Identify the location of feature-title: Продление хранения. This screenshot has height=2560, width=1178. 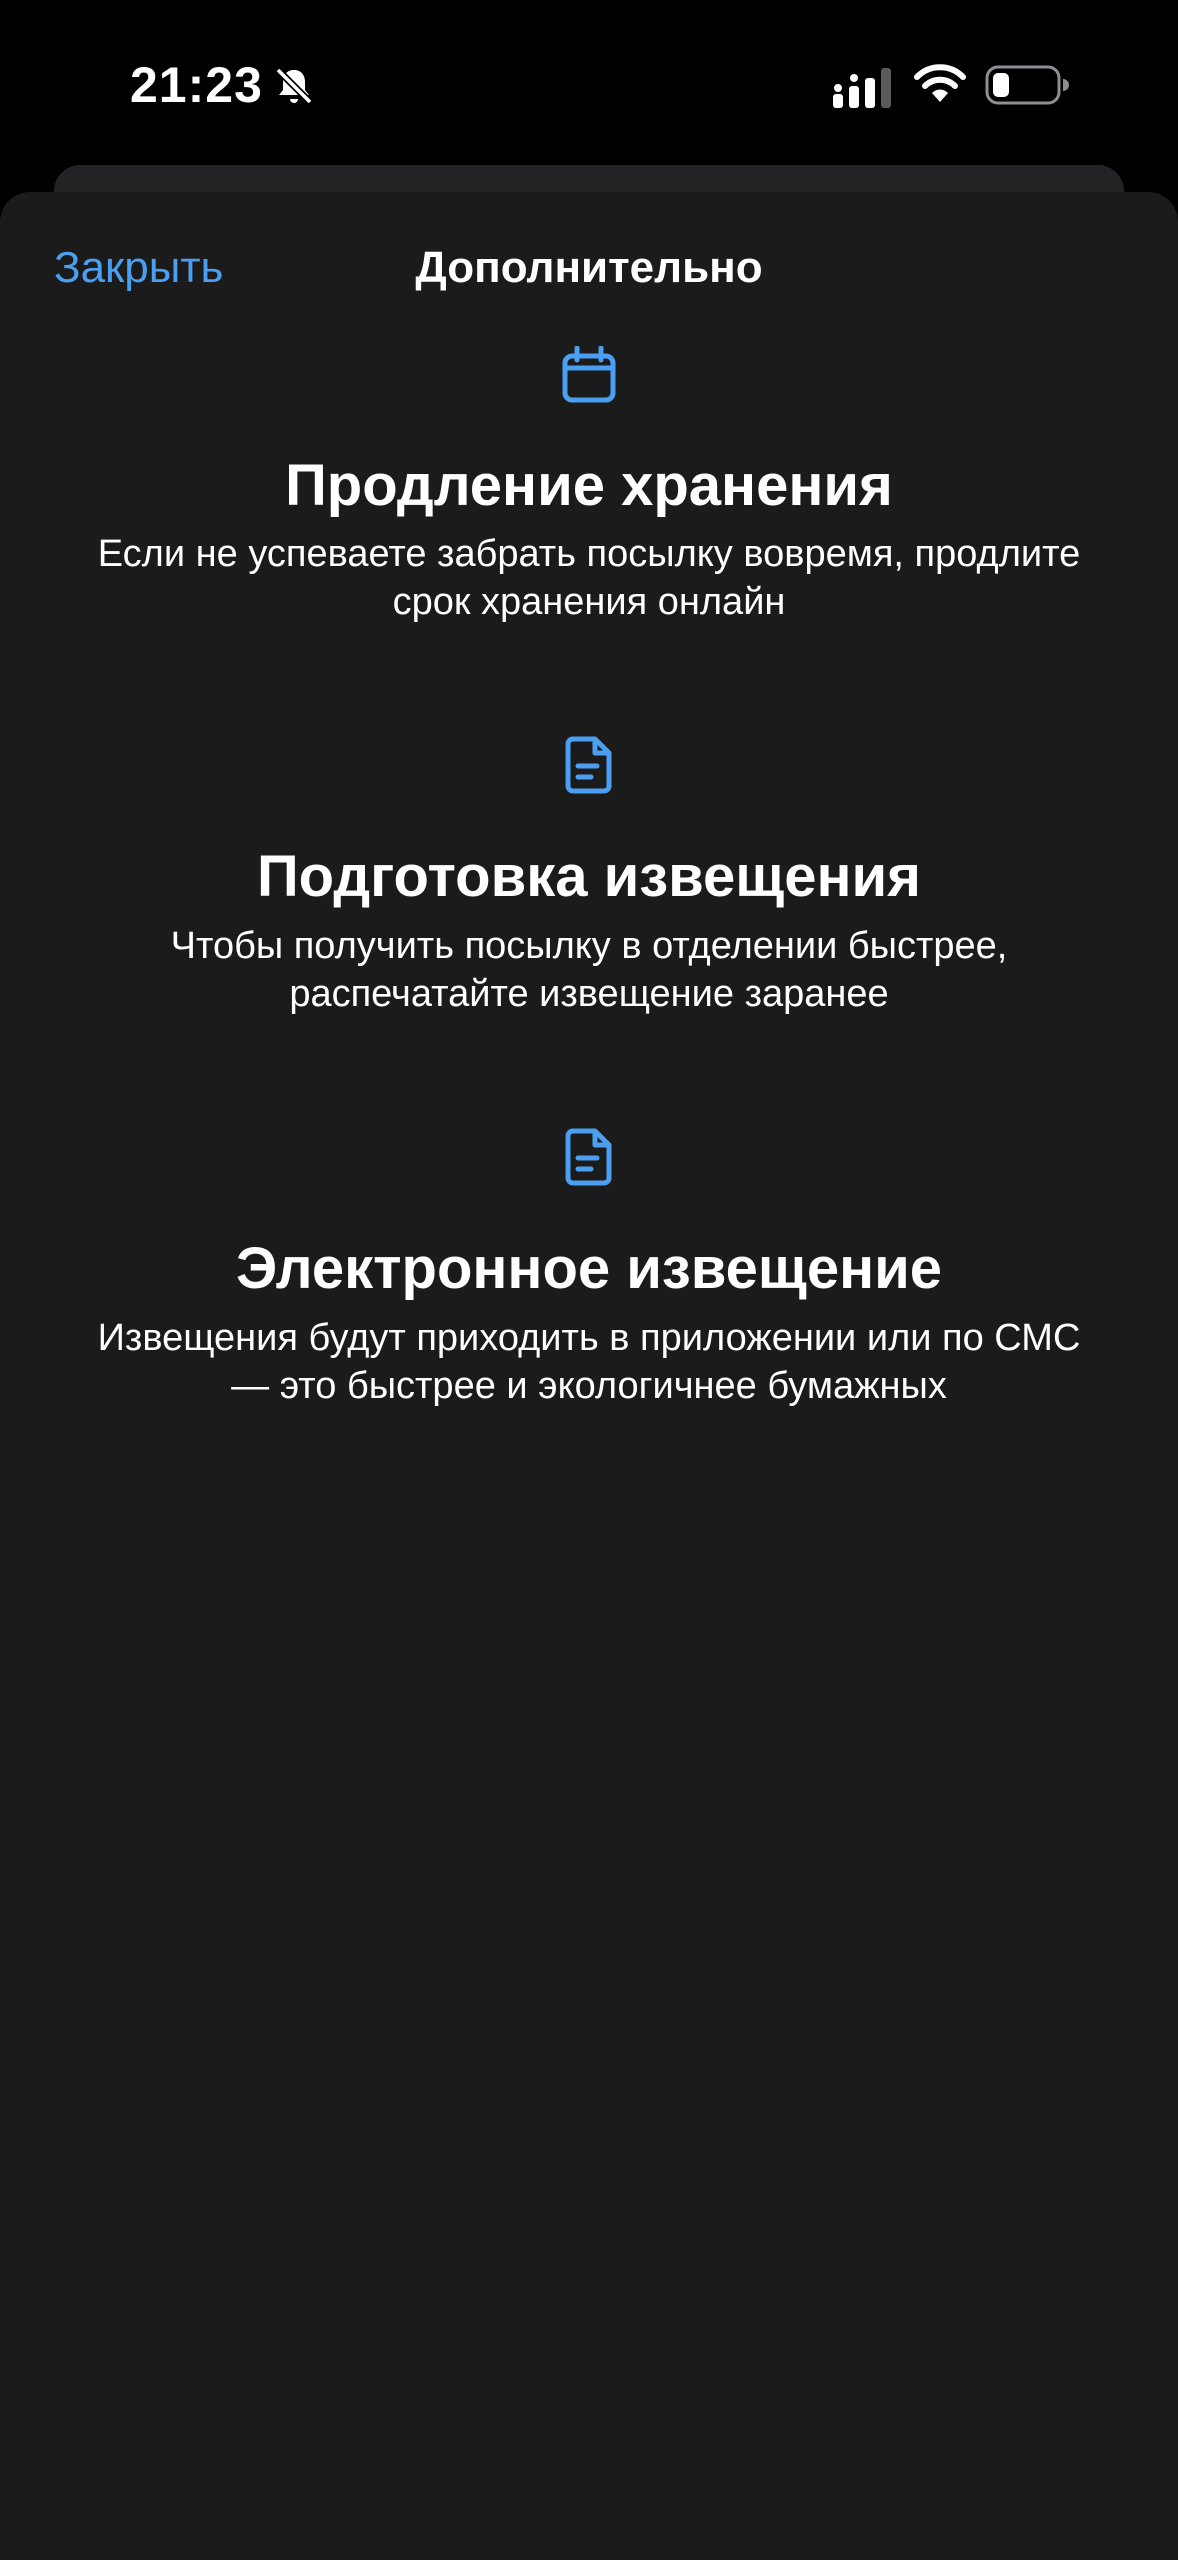
(589, 485).